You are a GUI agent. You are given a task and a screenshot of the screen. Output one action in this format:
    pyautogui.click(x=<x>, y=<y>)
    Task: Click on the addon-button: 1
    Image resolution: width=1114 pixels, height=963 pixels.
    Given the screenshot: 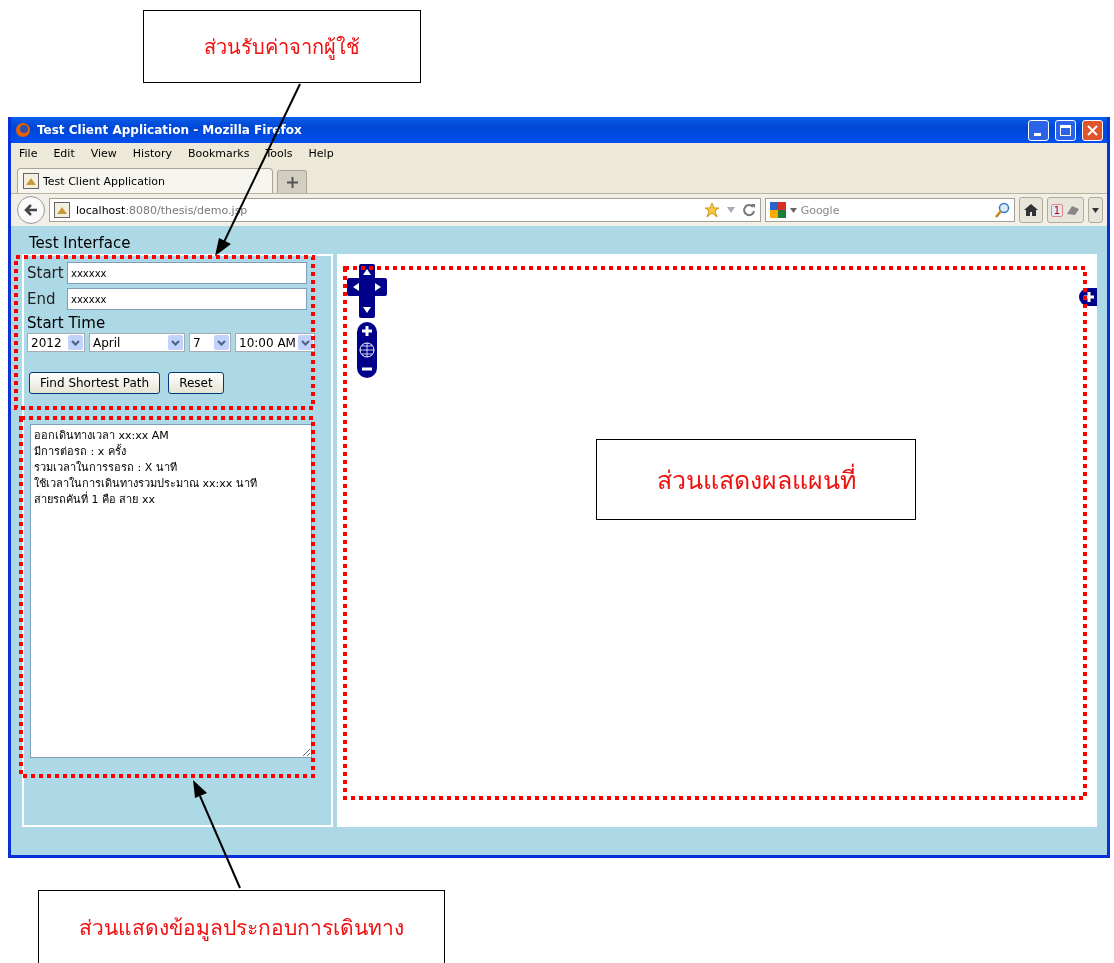 What is the action you would take?
    pyautogui.click(x=1065, y=210)
    